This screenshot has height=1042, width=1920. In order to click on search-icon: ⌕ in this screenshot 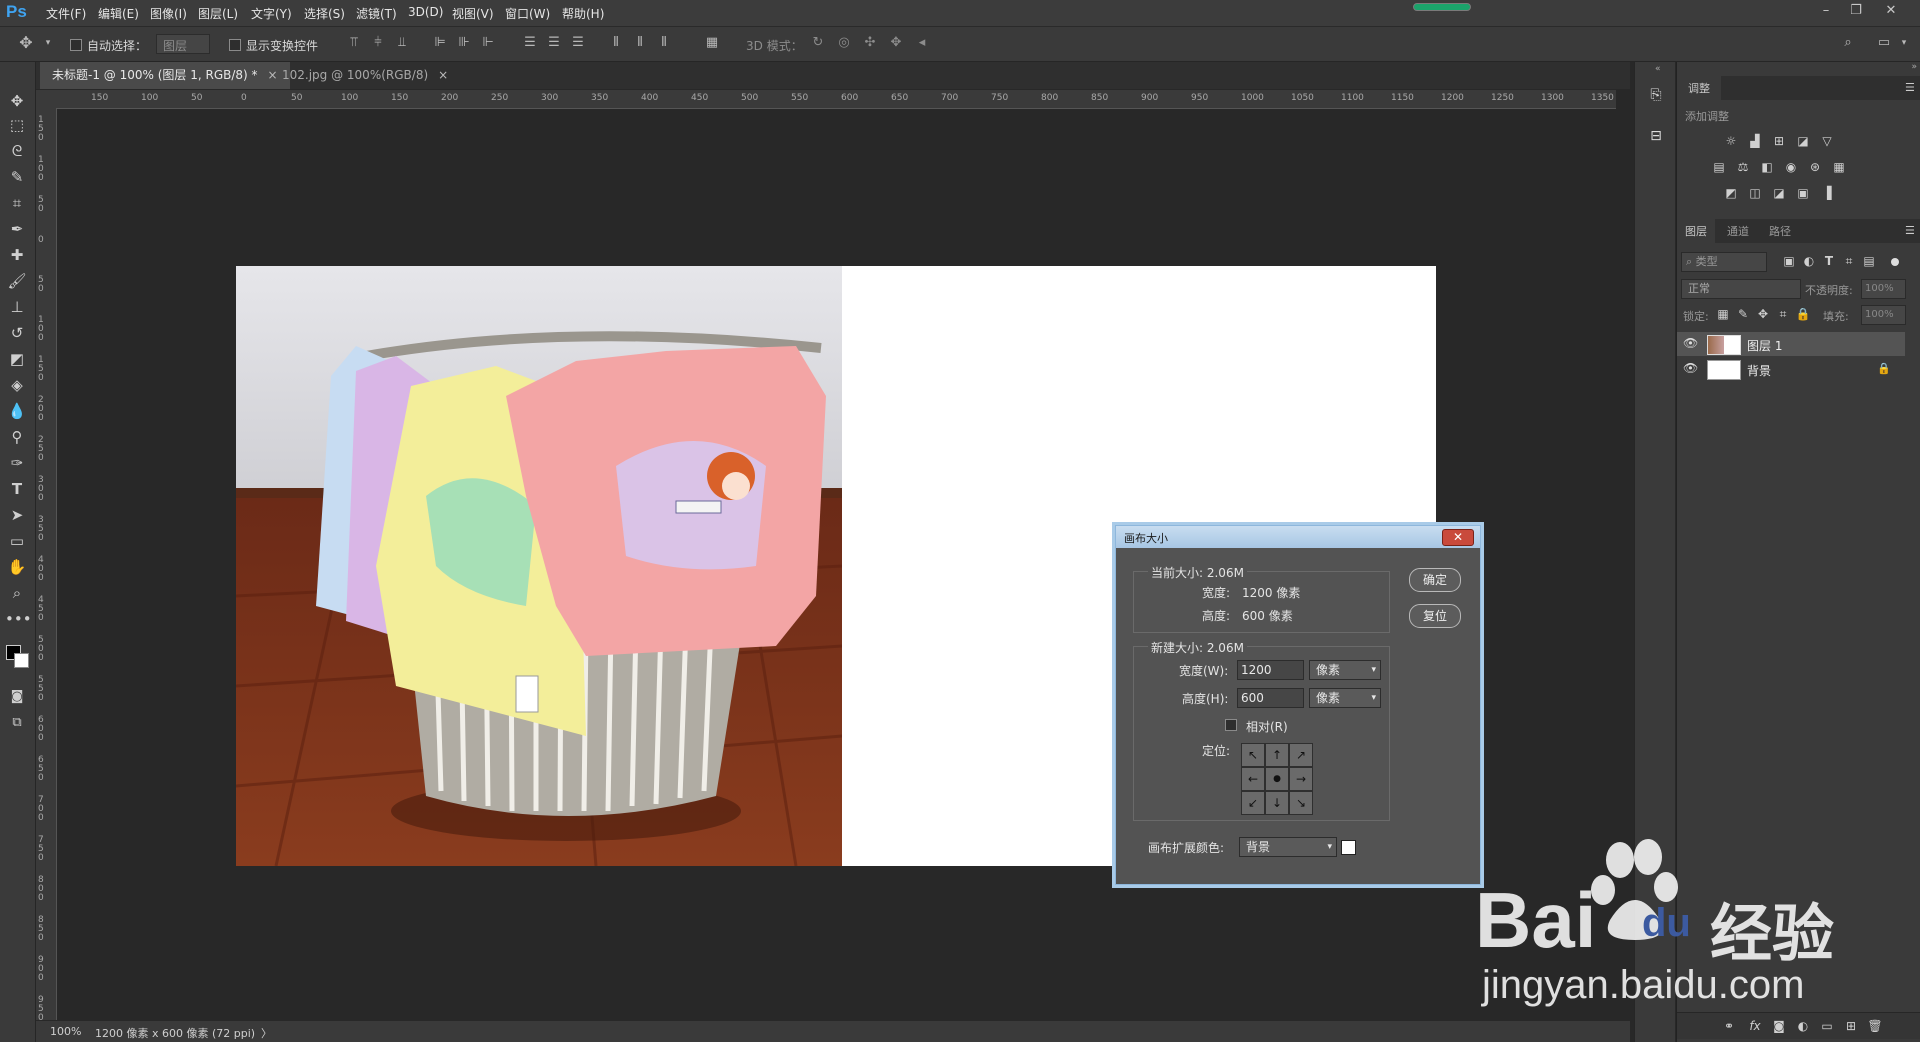, I will do `click(1848, 43)`.